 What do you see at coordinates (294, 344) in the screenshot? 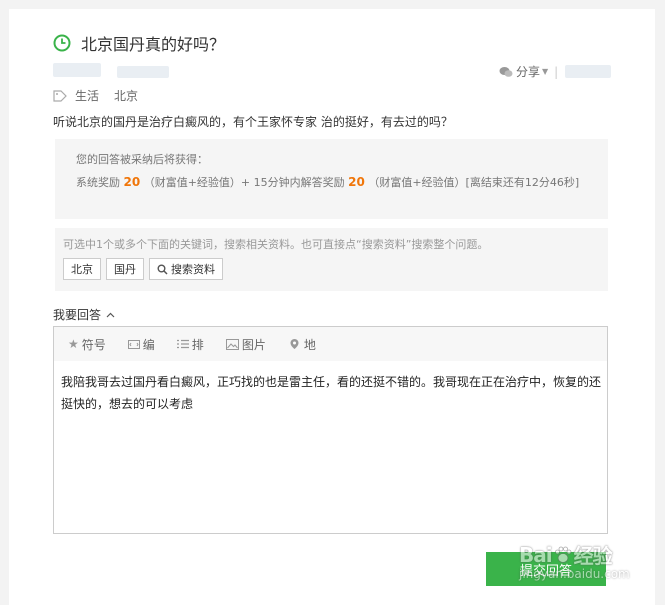
I see `map-icon` at bounding box center [294, 344].